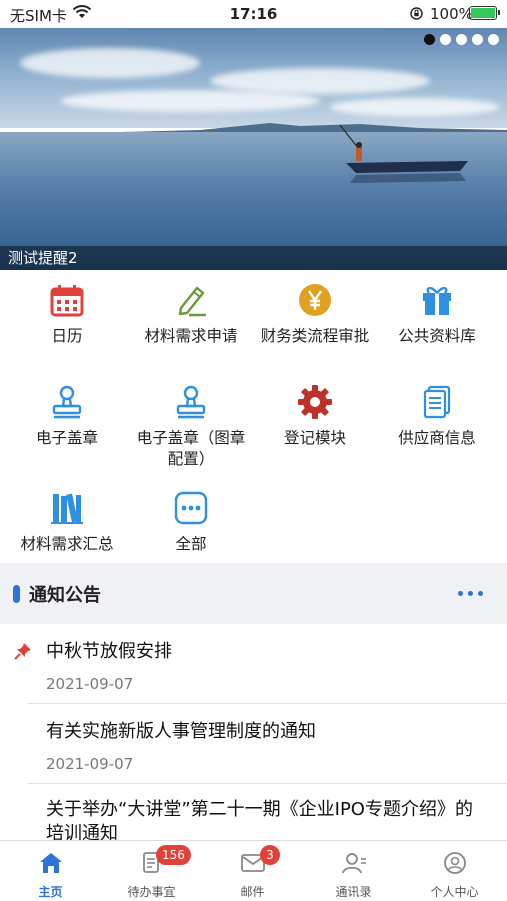  I want to click on books-icon, so click(67, 508).